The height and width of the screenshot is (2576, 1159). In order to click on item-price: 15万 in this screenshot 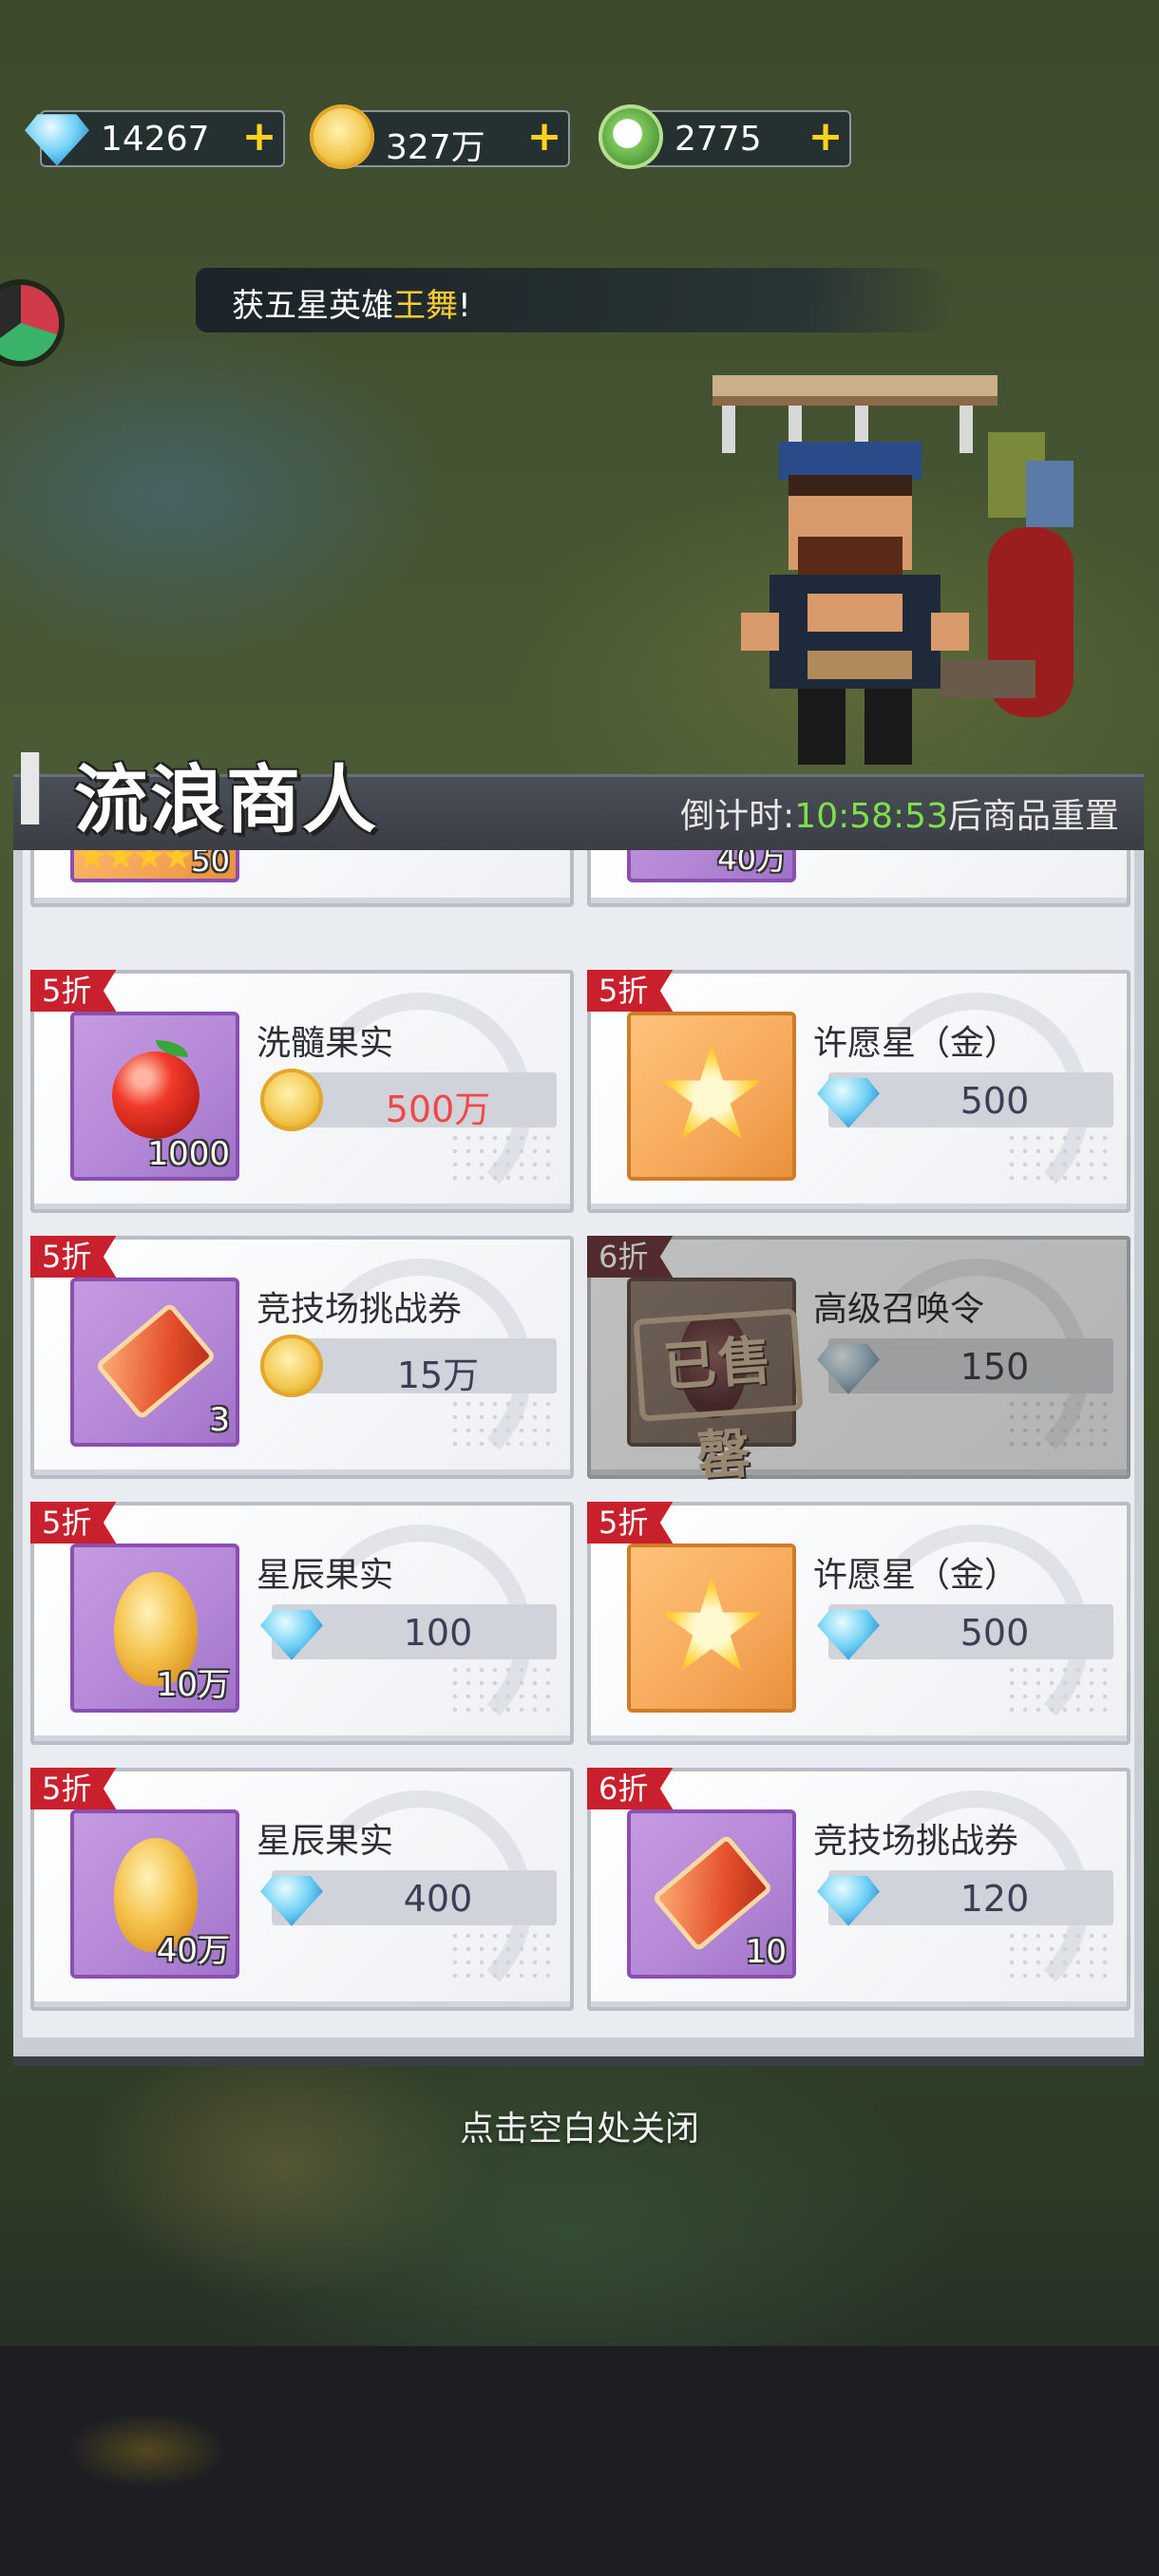, I will do `click(438, 1375)`.